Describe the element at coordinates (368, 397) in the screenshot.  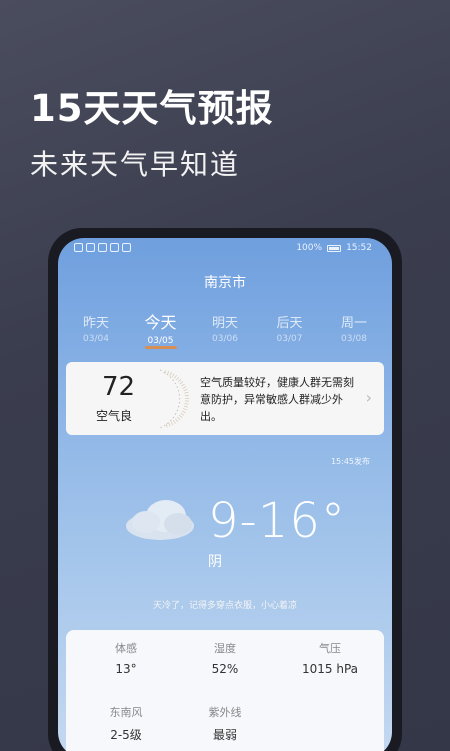
I see `chevron-right-icon: ›` at that location.